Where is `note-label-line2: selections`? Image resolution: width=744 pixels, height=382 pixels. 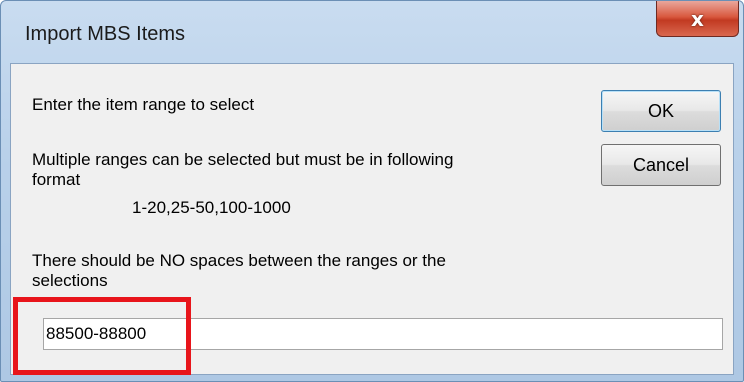 note-label-line2: selections is located at coordinates (70, 280).